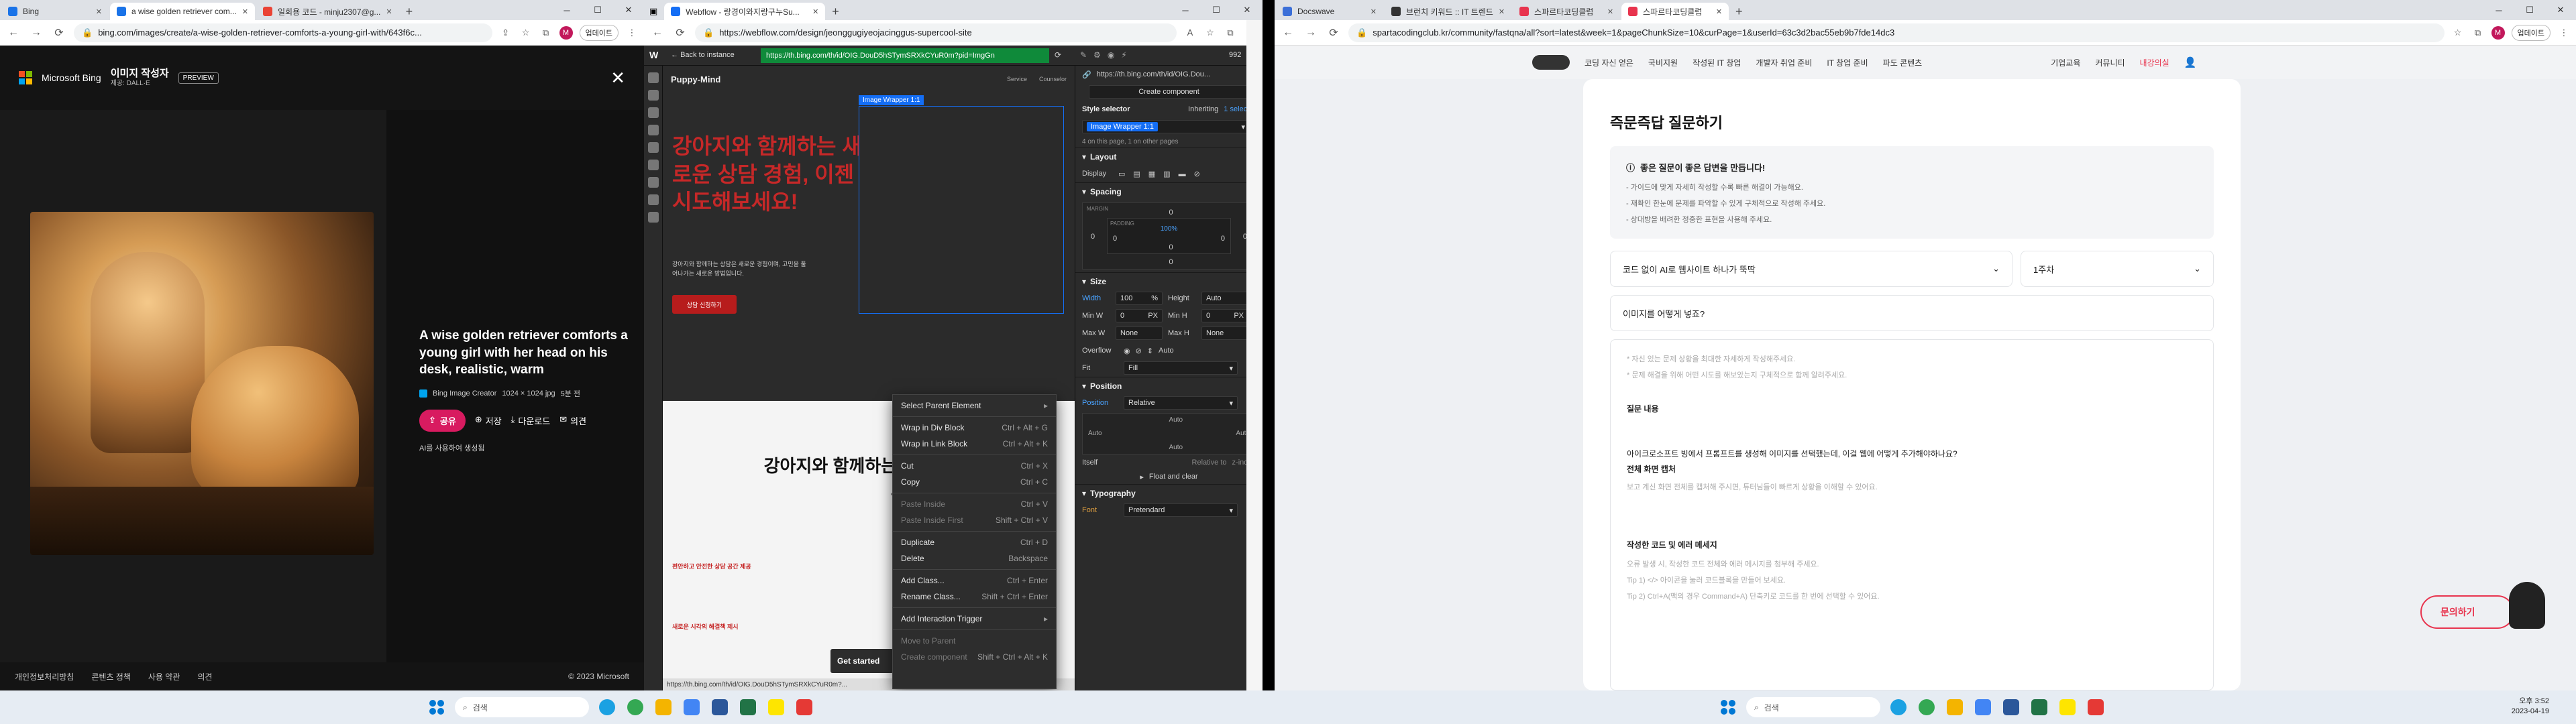 This screenshot has height=724, width=2576. What do you see at coordinates (1150, 351) in the screenshot?
I see `overflow-scroll-icon: ⇕` at bounding box center [1150, 351].